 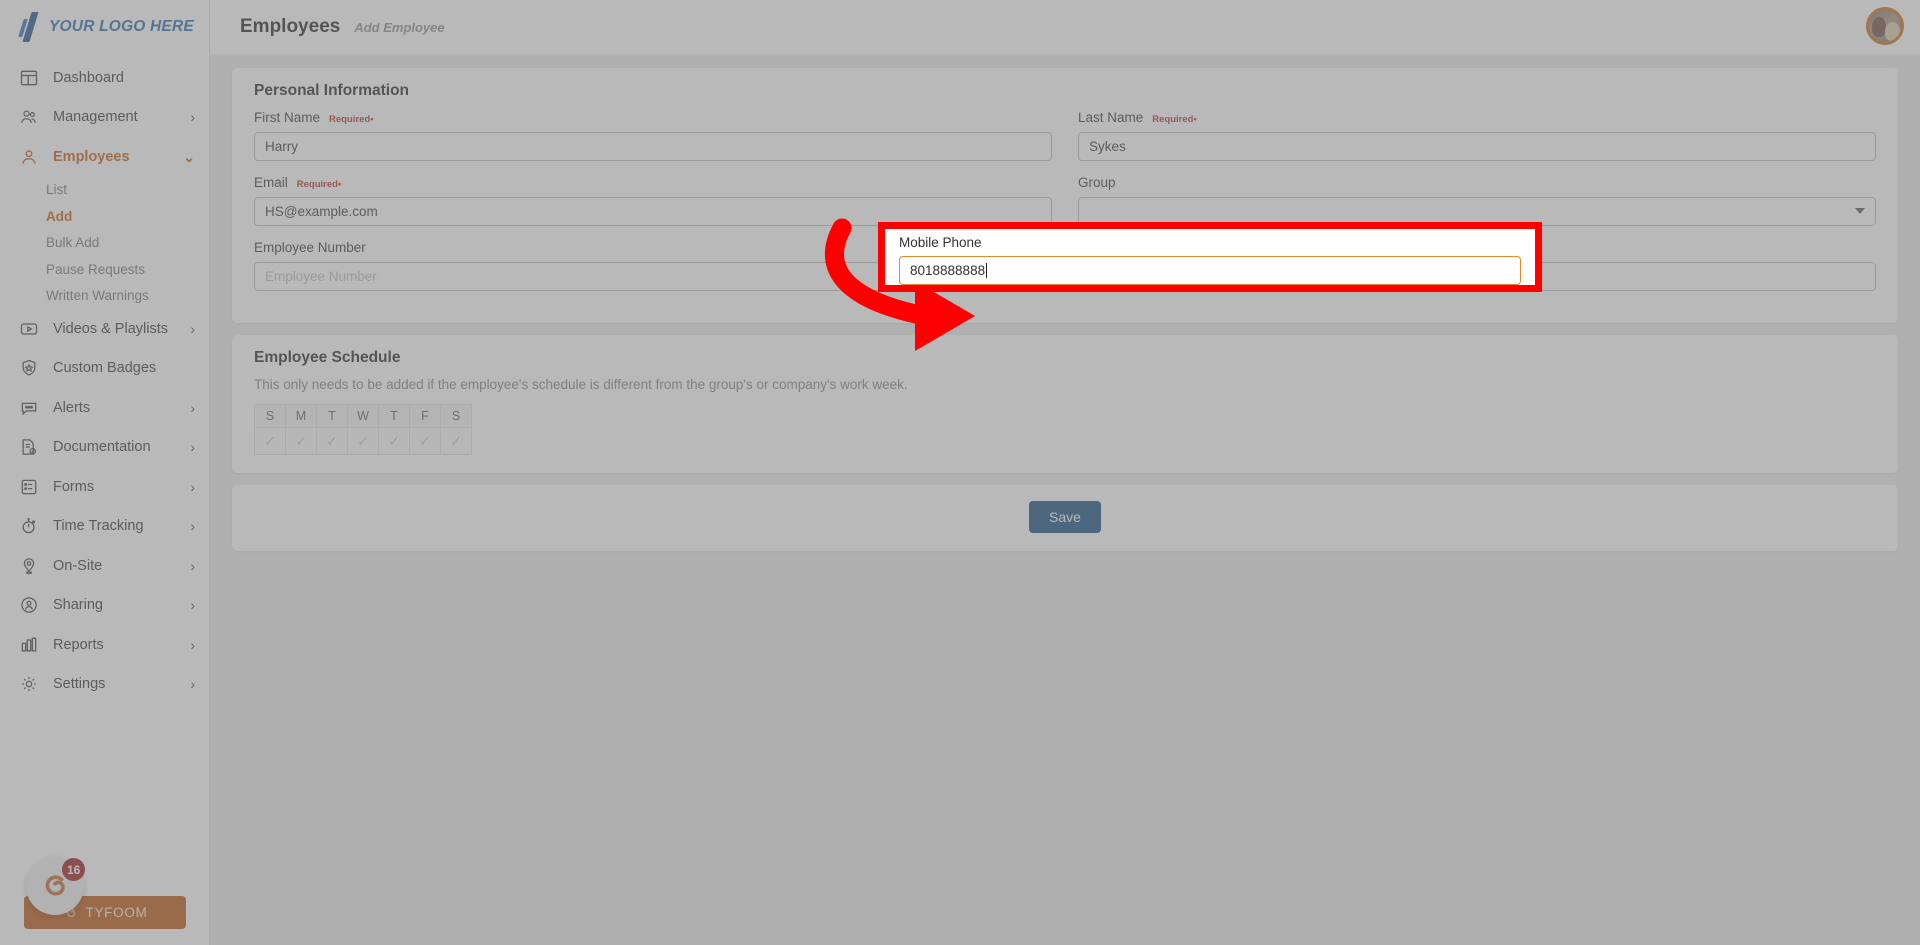 What do you see at coordinates (987, 270) in the screenshot?
I see `text-cursor` at bounding box center [987, 270].